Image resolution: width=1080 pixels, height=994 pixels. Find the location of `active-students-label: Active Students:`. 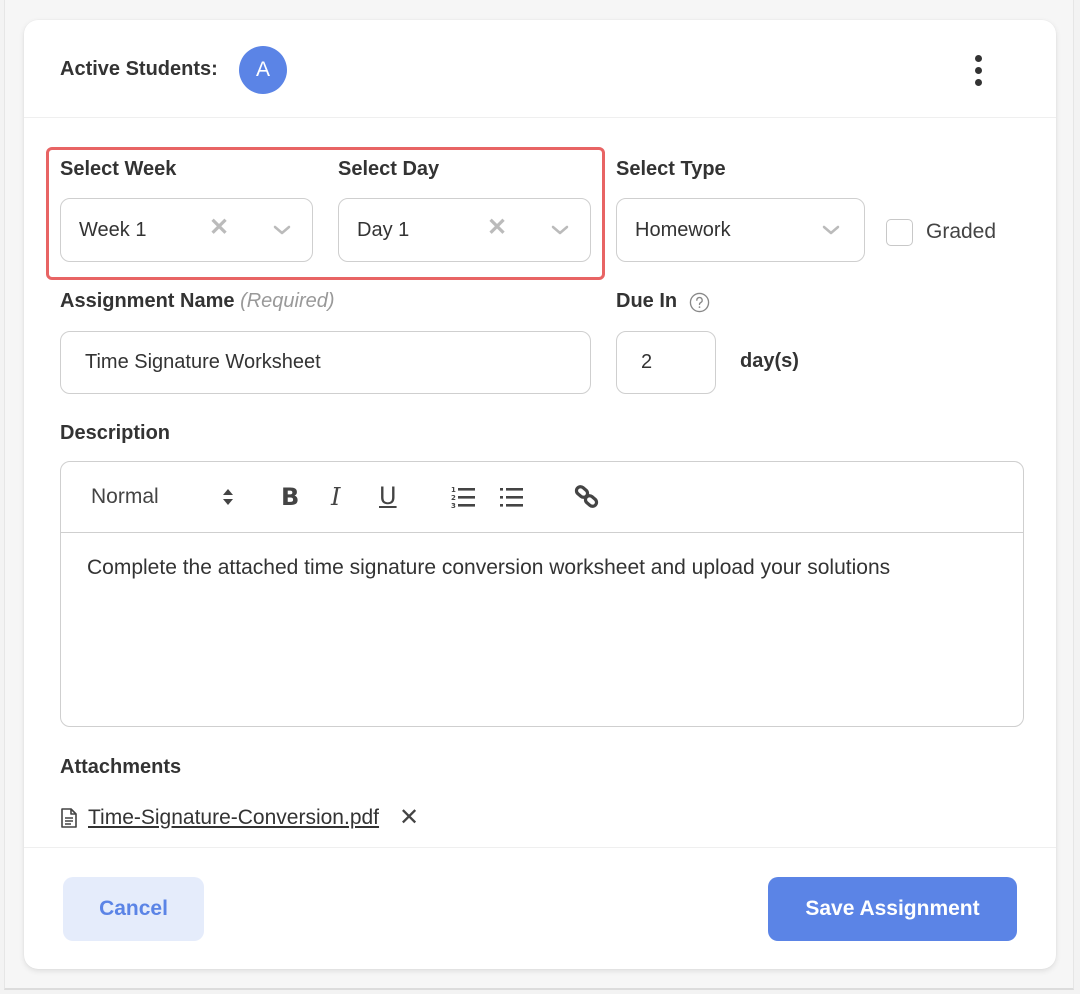

active-students-label: Active Students: is located at coordinates (139, 69).